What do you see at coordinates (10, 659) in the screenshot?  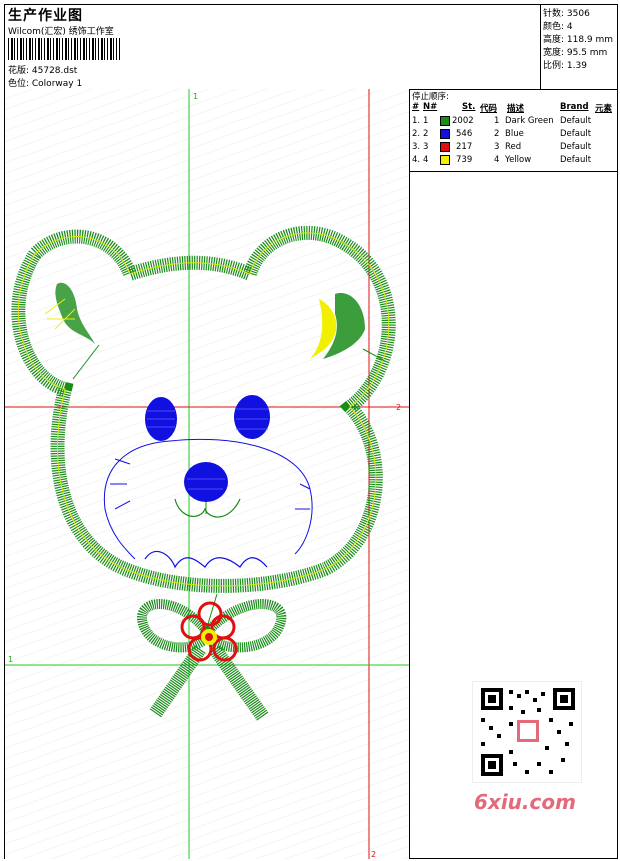 I see `guide-label-h1: 1` at bounding box center [10, 659].